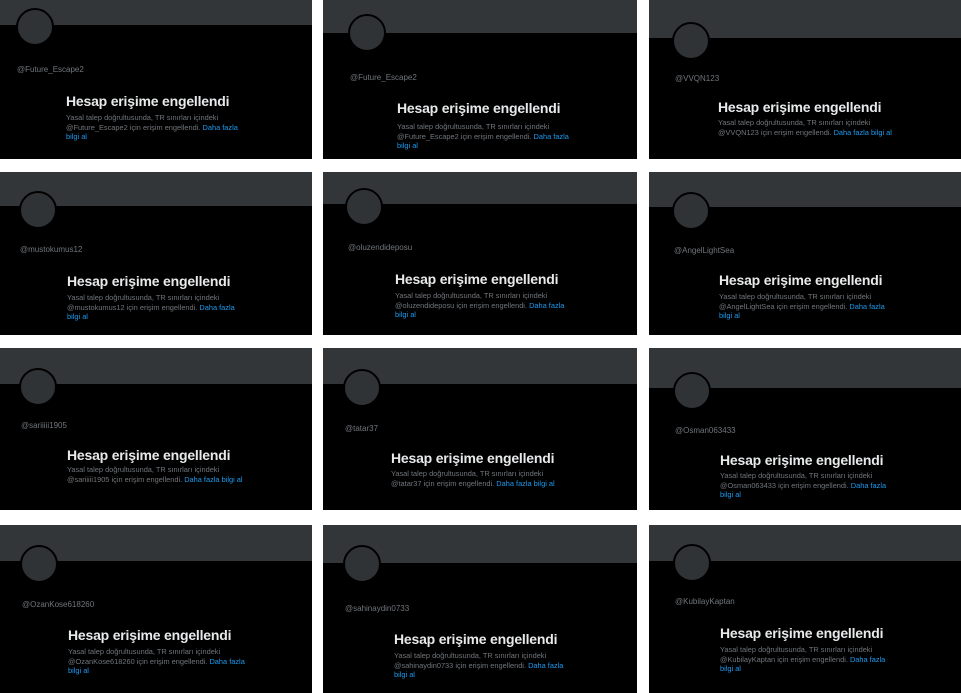  What do you see at coordinates (58, 604) in the screenshot?
I see `handle: @OzanKose618260` at bounding box center [58, 604].